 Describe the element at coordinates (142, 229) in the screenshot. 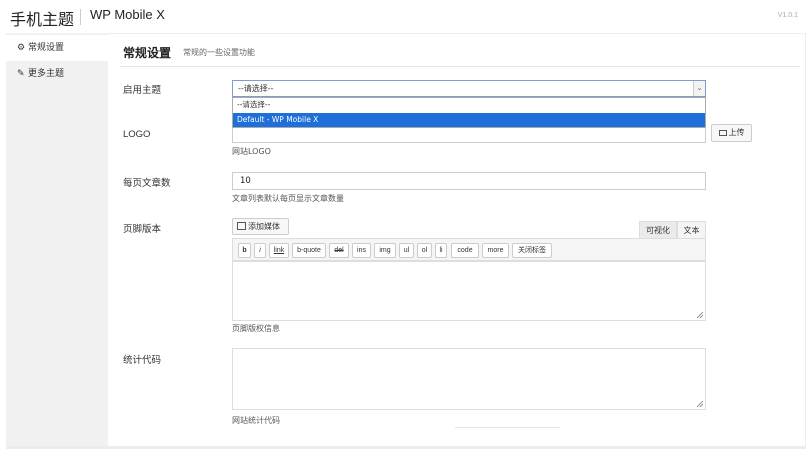

I see `footer-label: 页脚版本` at that location.